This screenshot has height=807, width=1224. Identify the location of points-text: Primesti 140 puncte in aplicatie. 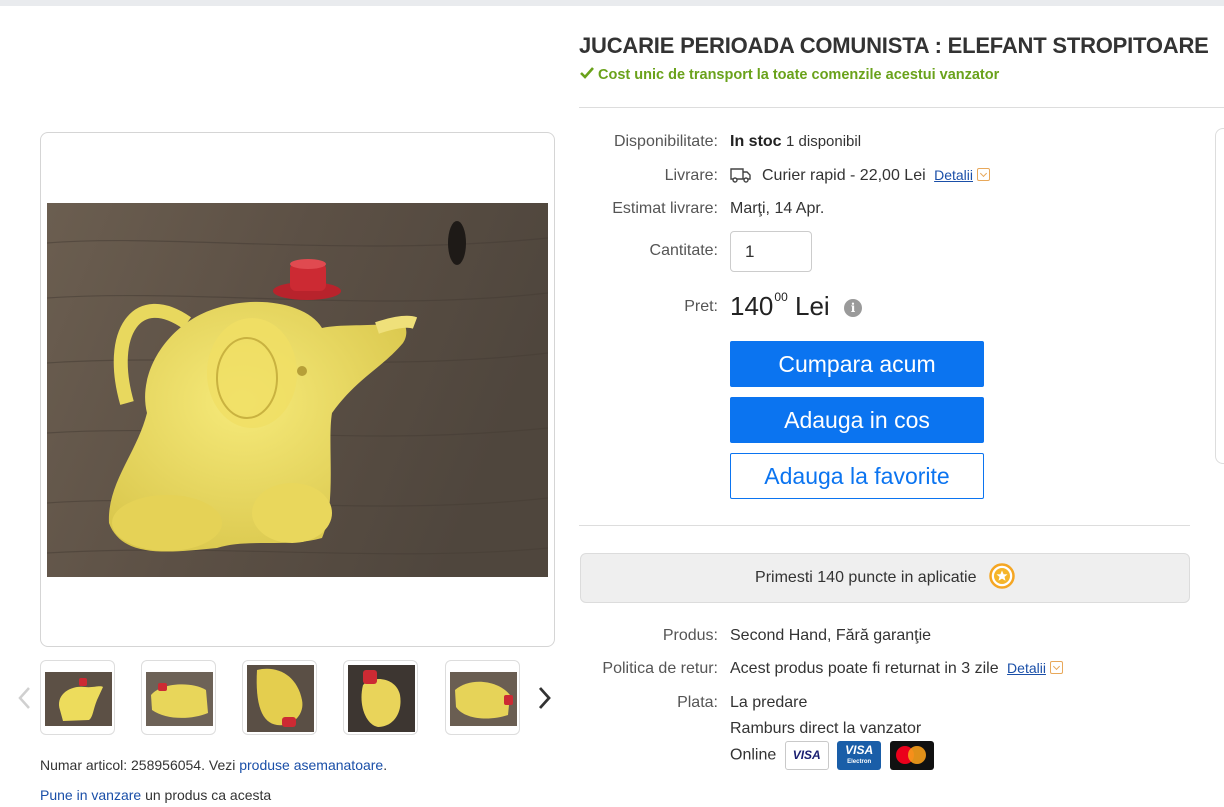
(866, 577).